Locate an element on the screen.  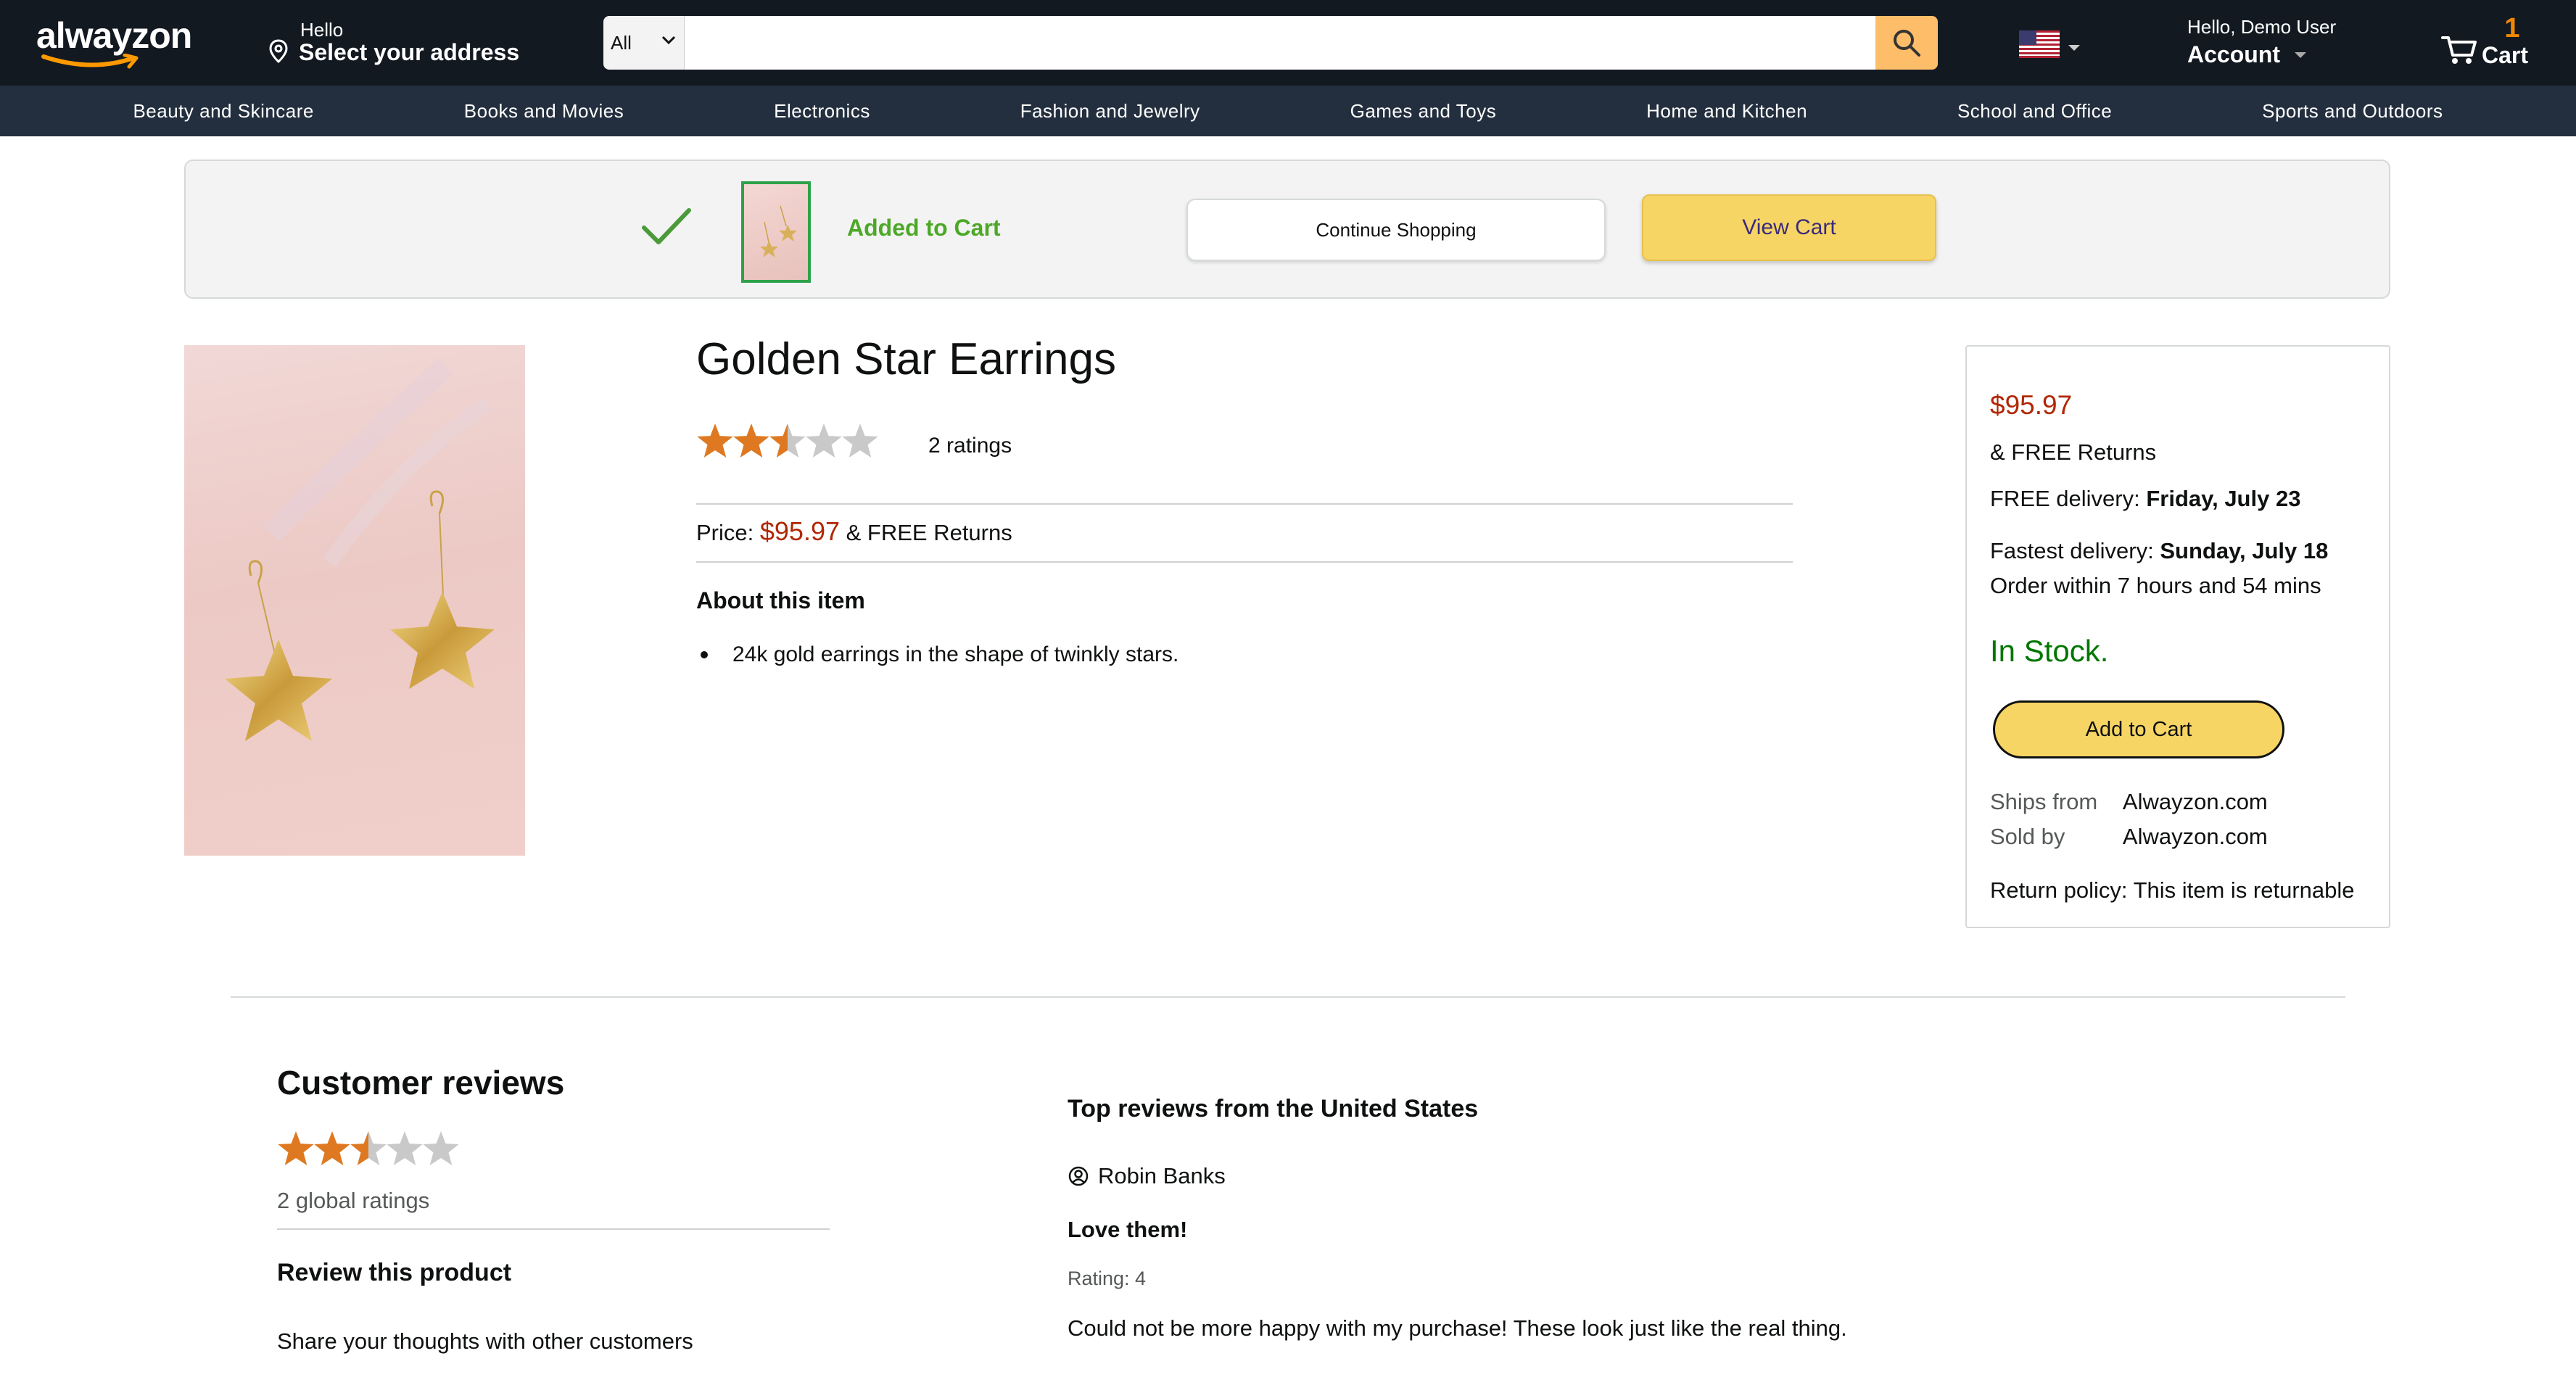
cart-icon is located at coordinates (2459, 50).